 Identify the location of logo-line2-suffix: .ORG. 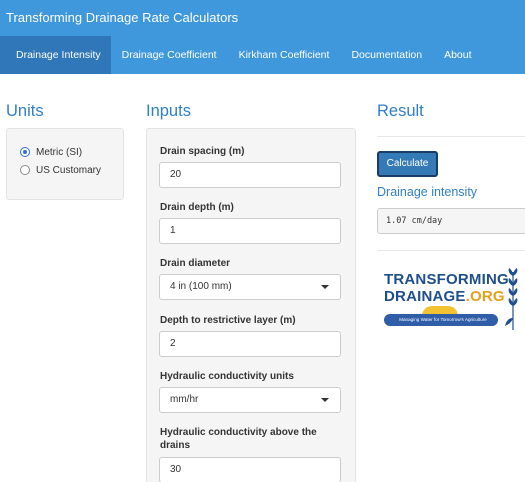
(485, 296).